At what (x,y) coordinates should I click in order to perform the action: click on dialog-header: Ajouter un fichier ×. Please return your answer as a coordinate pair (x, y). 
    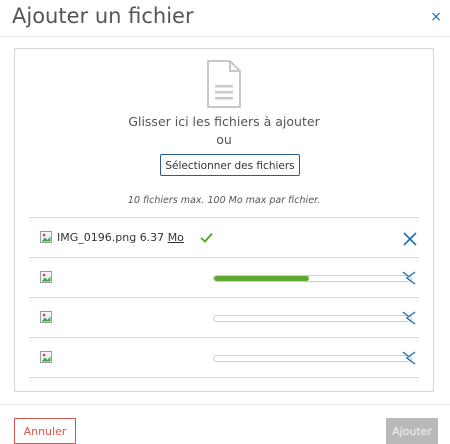
    Looking at the image, I should click on (225, 18).